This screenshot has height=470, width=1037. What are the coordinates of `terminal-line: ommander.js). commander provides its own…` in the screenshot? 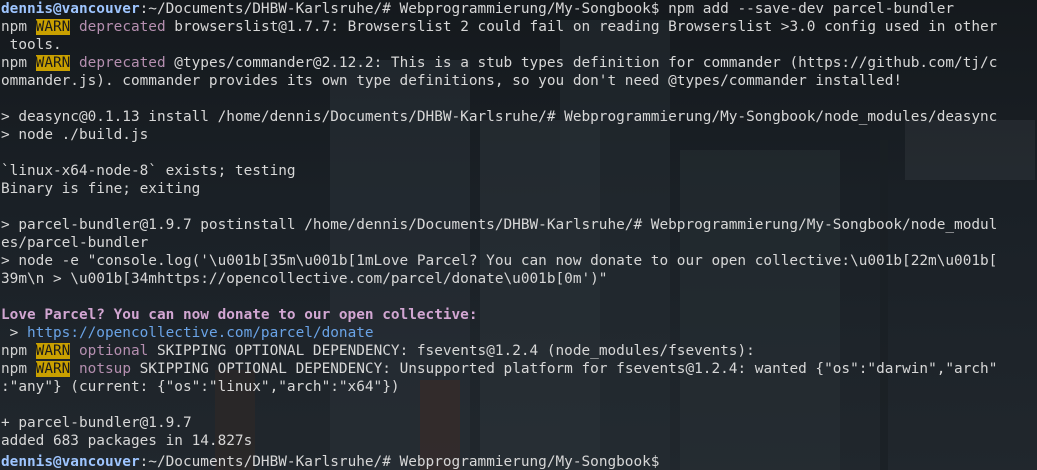 It's located at (519, 81).